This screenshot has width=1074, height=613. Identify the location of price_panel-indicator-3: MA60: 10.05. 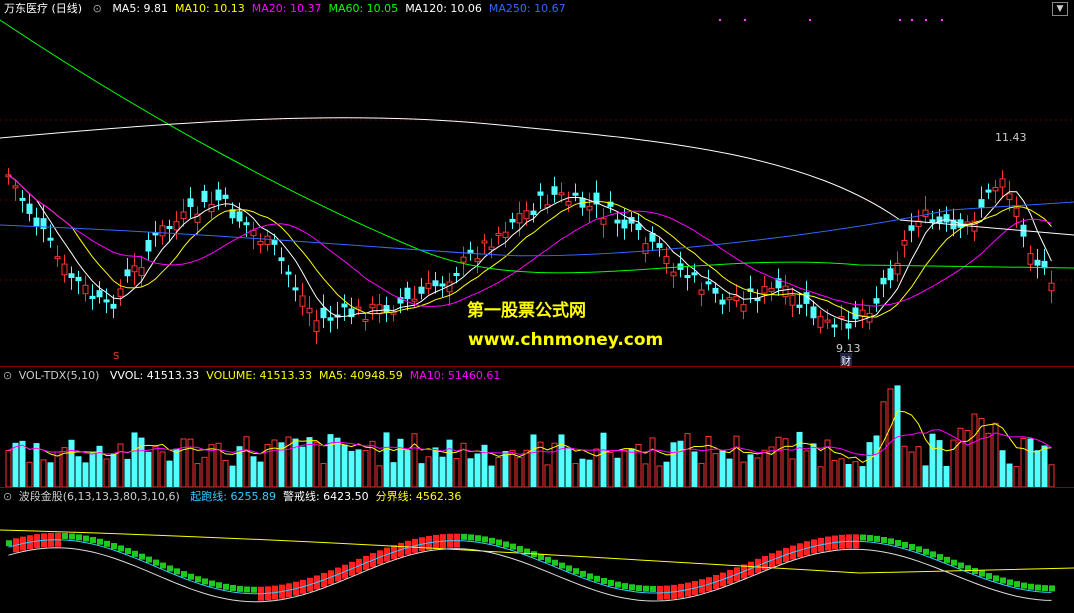
(363, 8).